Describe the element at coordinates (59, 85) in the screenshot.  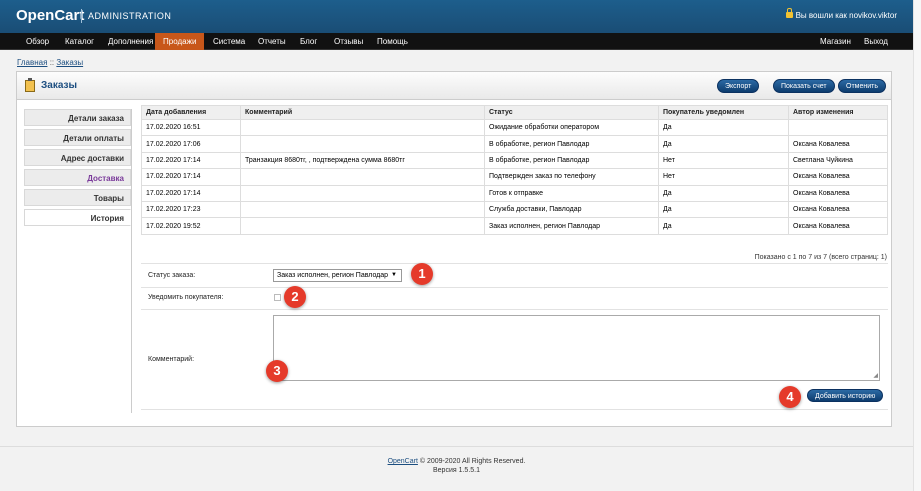
I see `page-title: Заказы` at that location.